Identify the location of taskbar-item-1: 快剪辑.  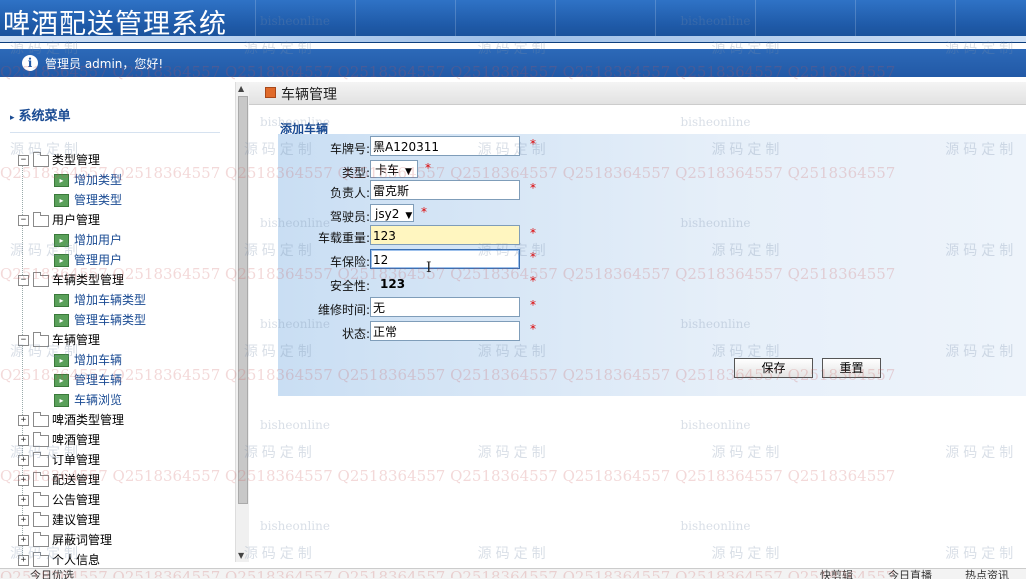
(836, 574).